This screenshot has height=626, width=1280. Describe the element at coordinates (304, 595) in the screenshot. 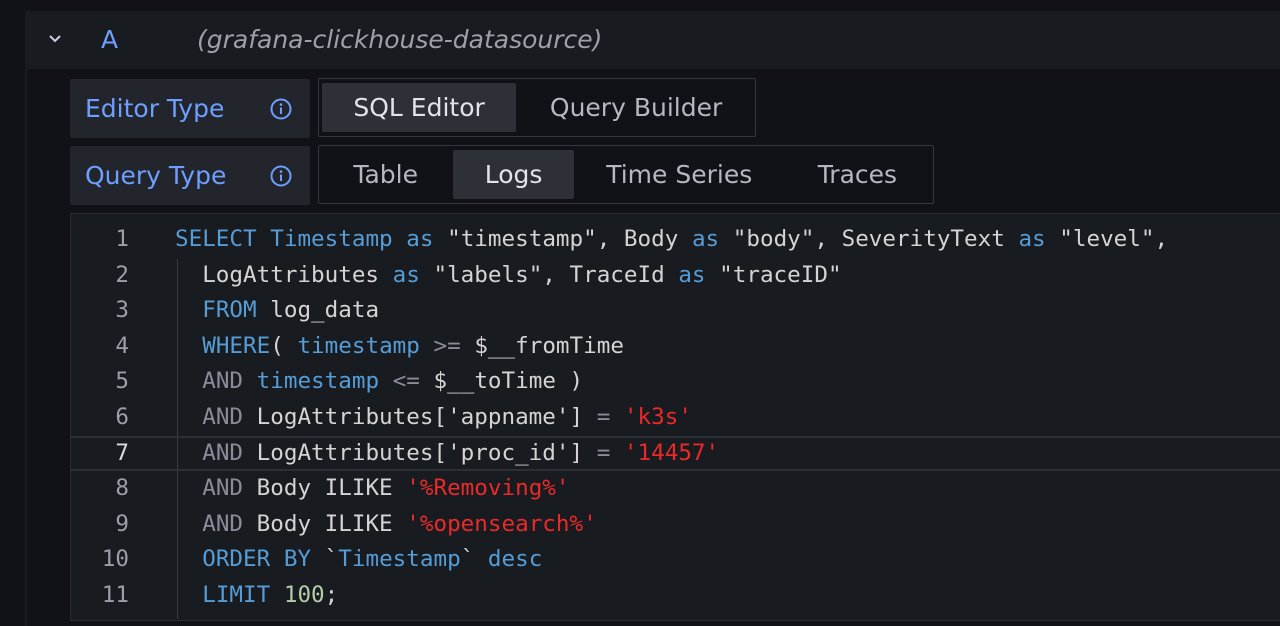

I see `code-token: 100` at that location.